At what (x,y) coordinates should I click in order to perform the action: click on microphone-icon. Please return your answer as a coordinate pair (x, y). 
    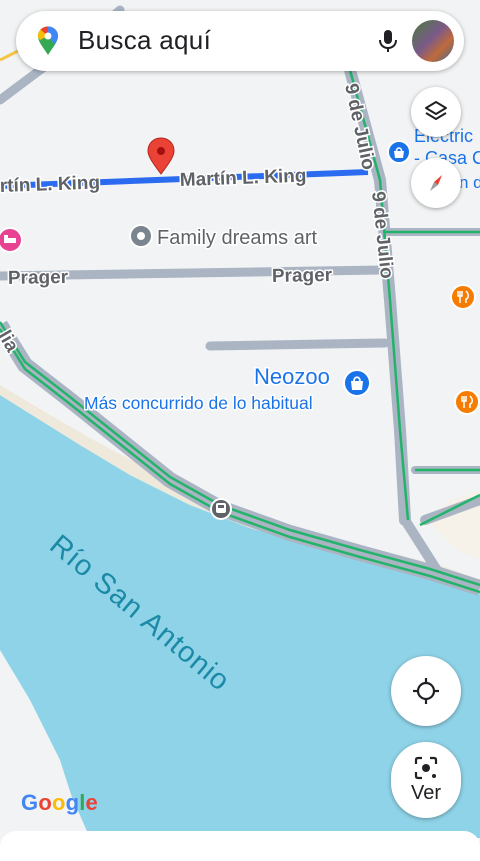
    Looking at the image, I should click on (388, 41).